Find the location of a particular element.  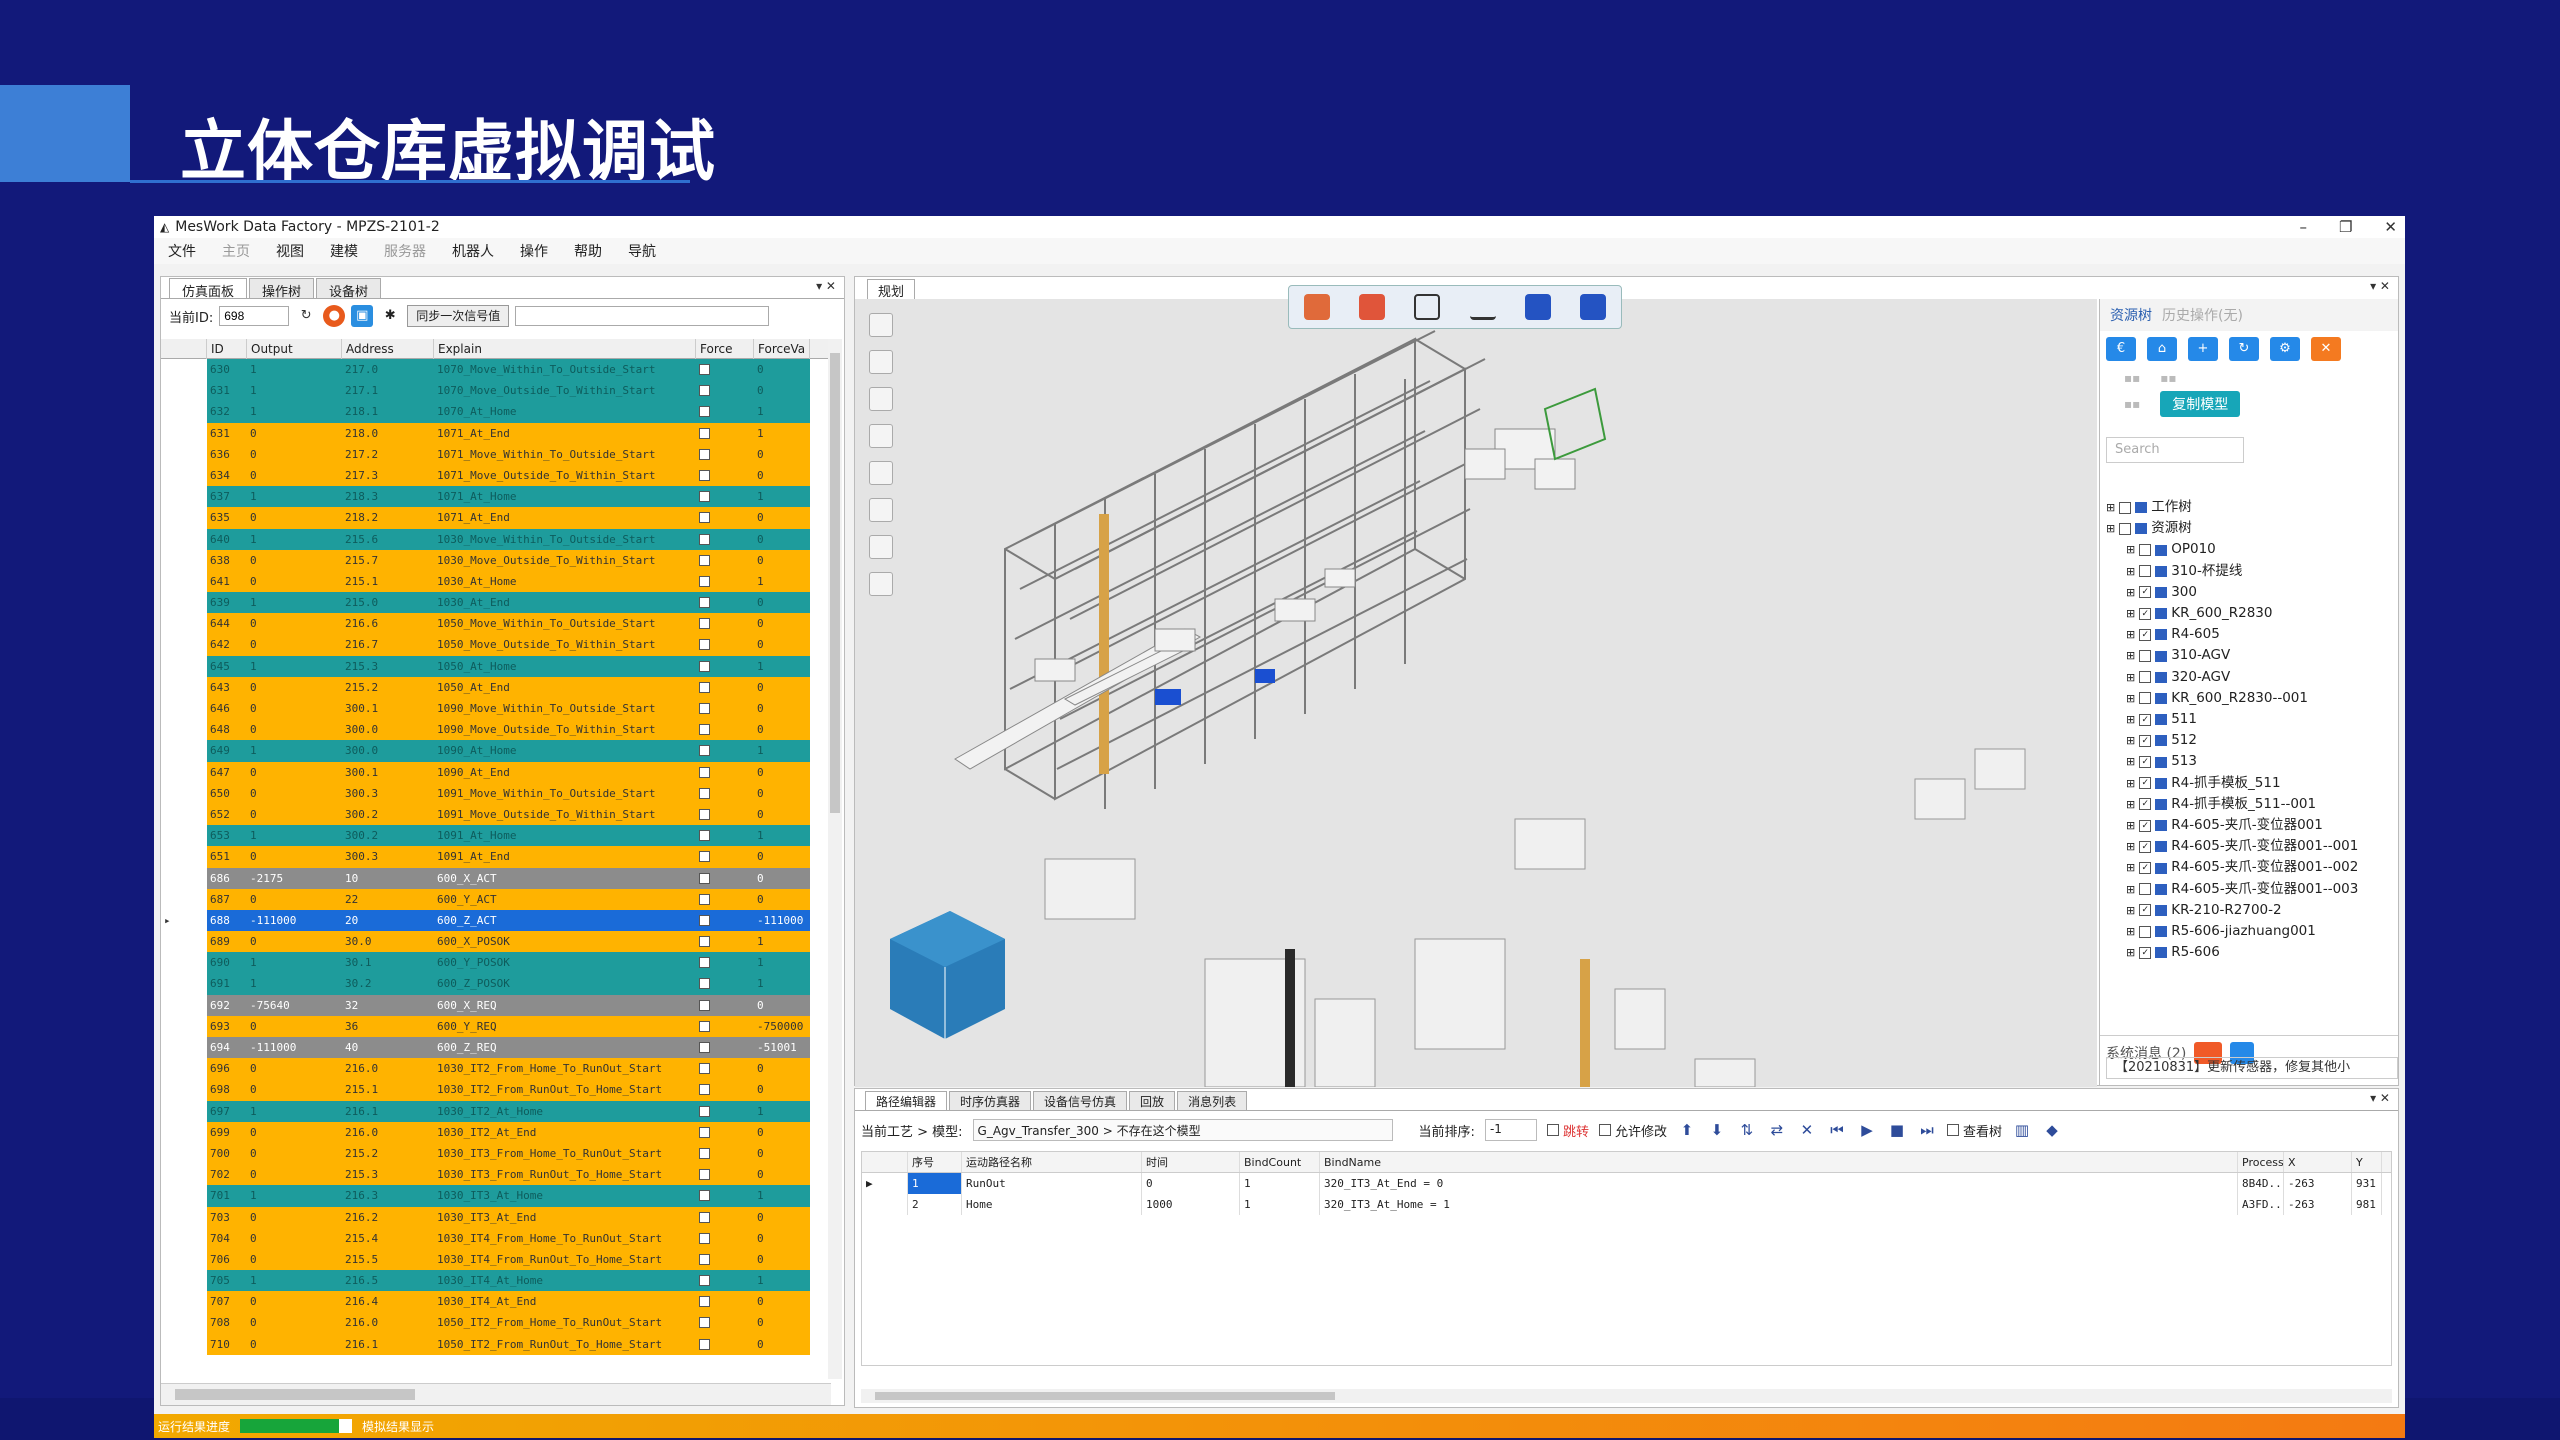

connect-icon: € is located at coordinates (2121, 349).